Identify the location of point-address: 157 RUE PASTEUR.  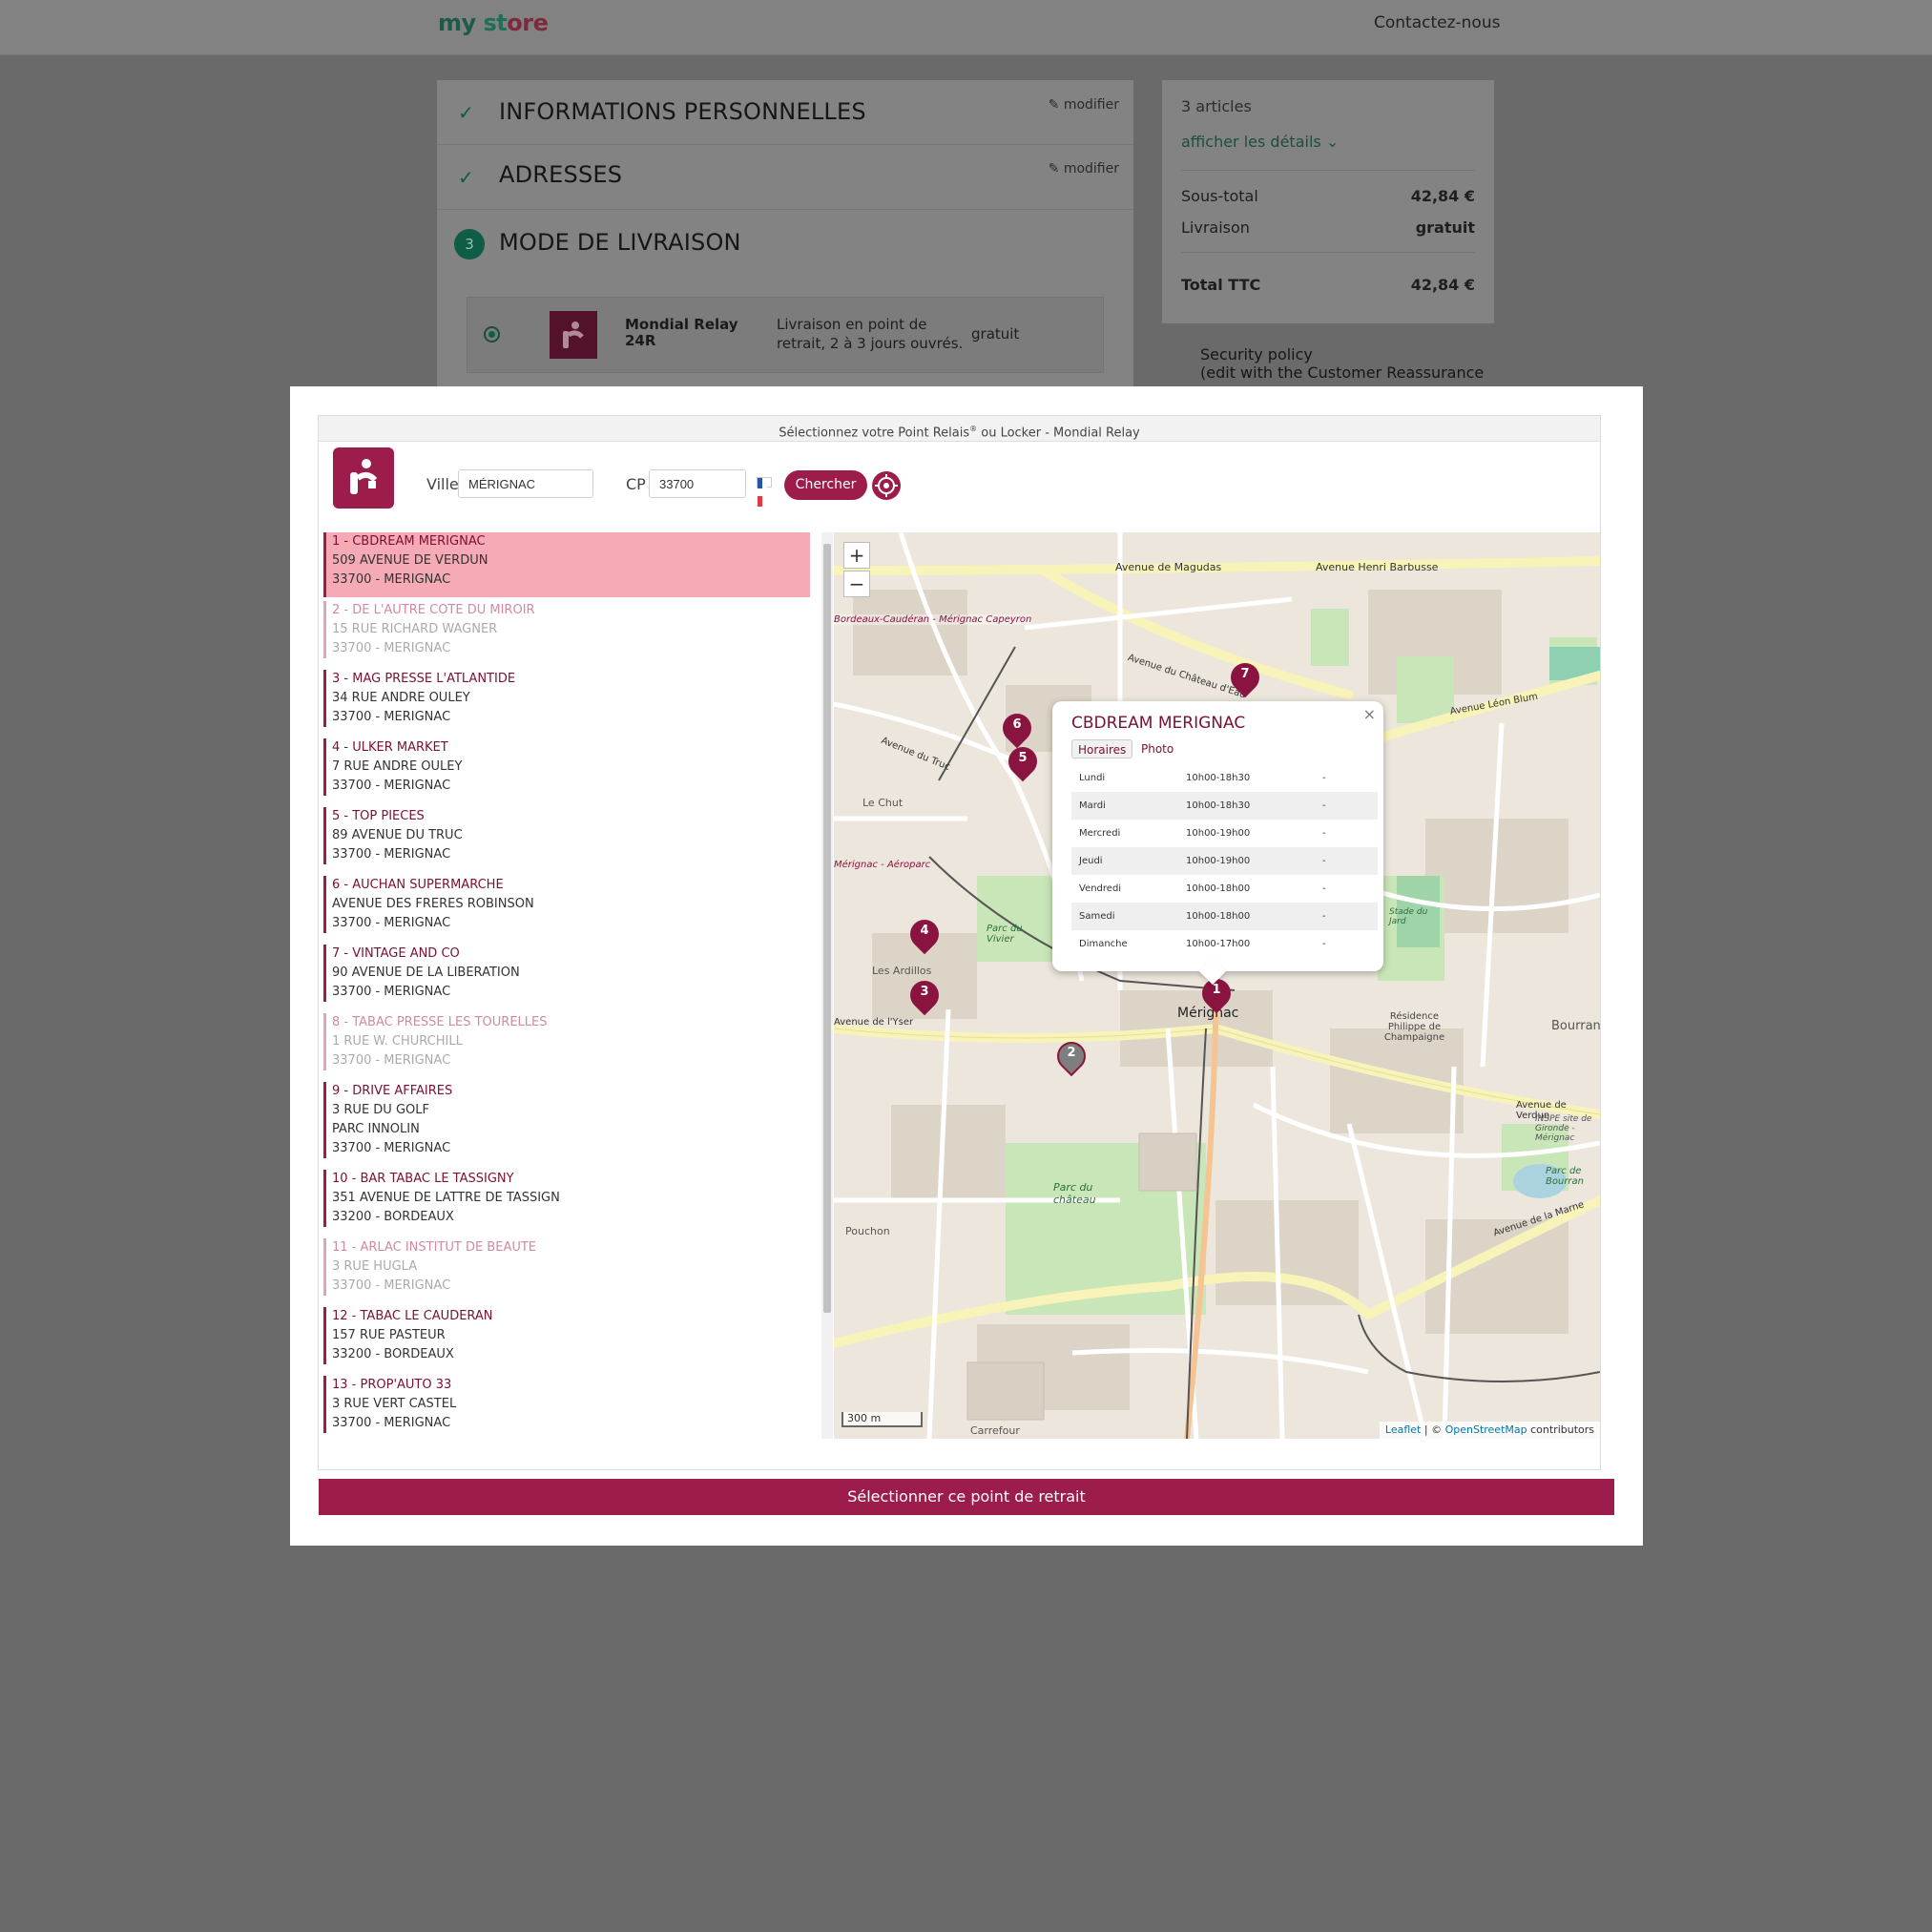
(389, 1335).